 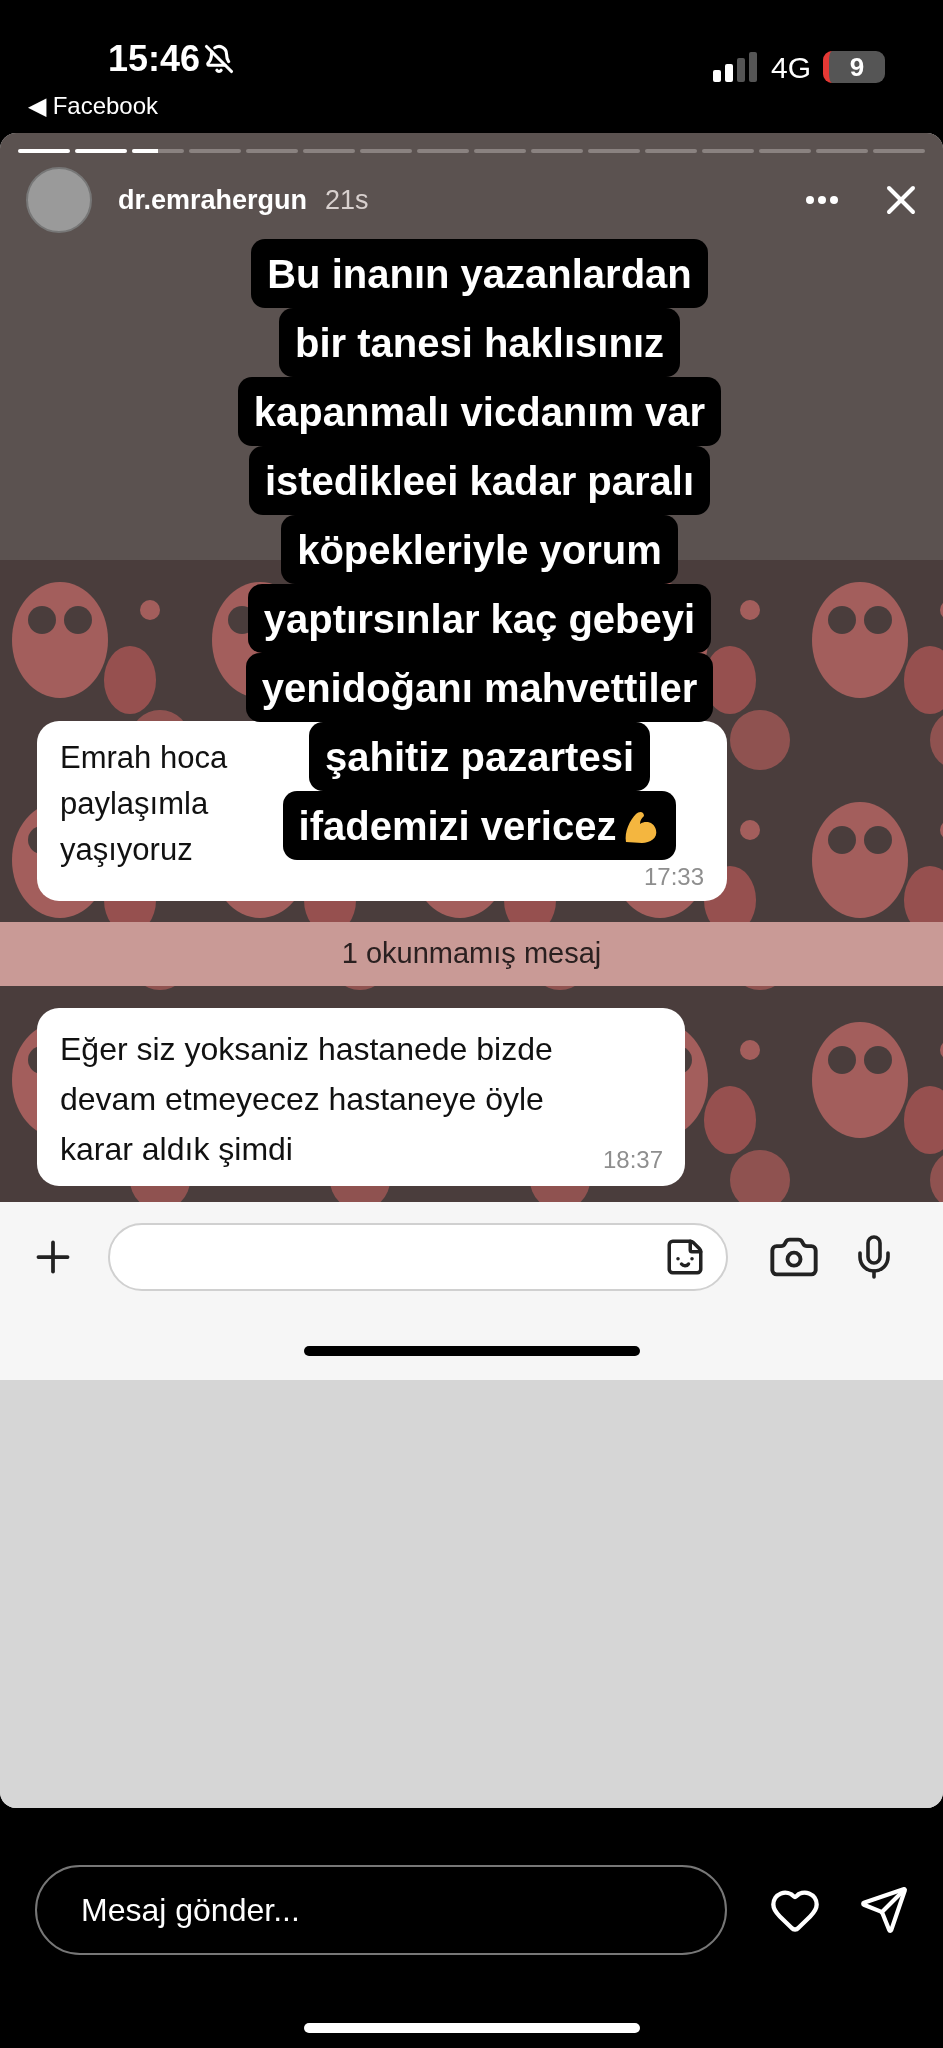 What do you see at coordinates (131, 106) in the screenshot?
I see `back-link: ◀ Facebook` at bounding box center [131, 106].